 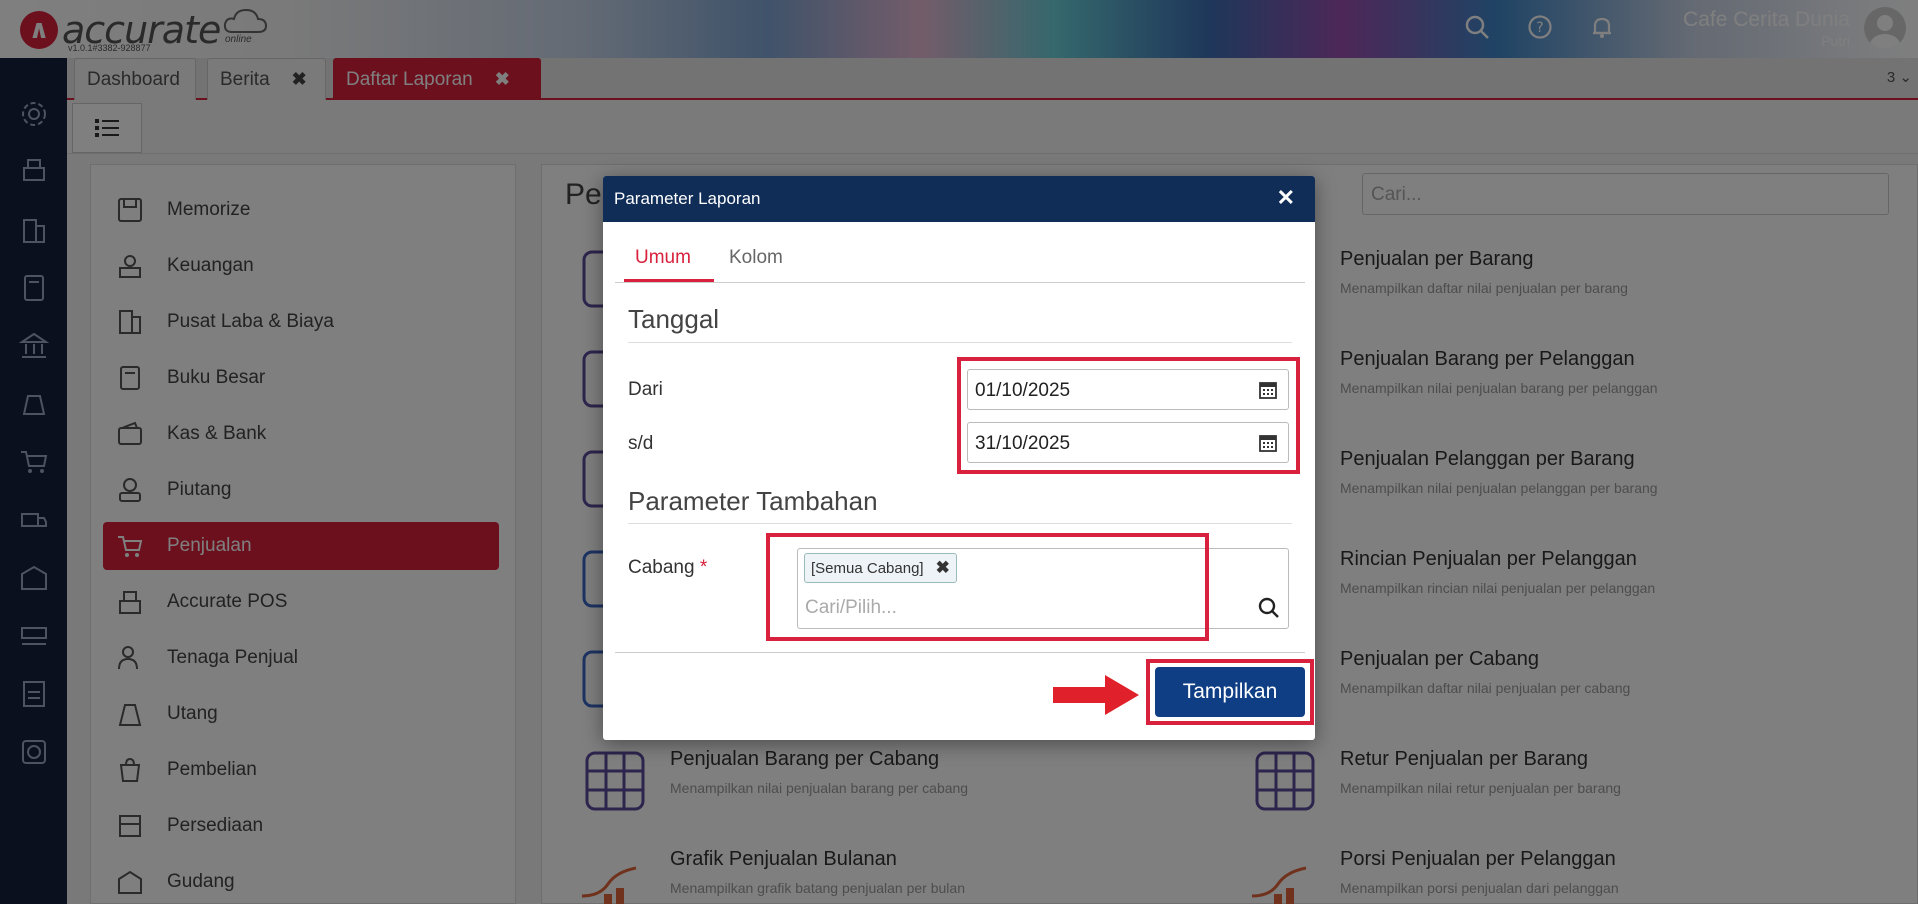 I want to click on button-highlight-box, so click(x=1230, y=692).